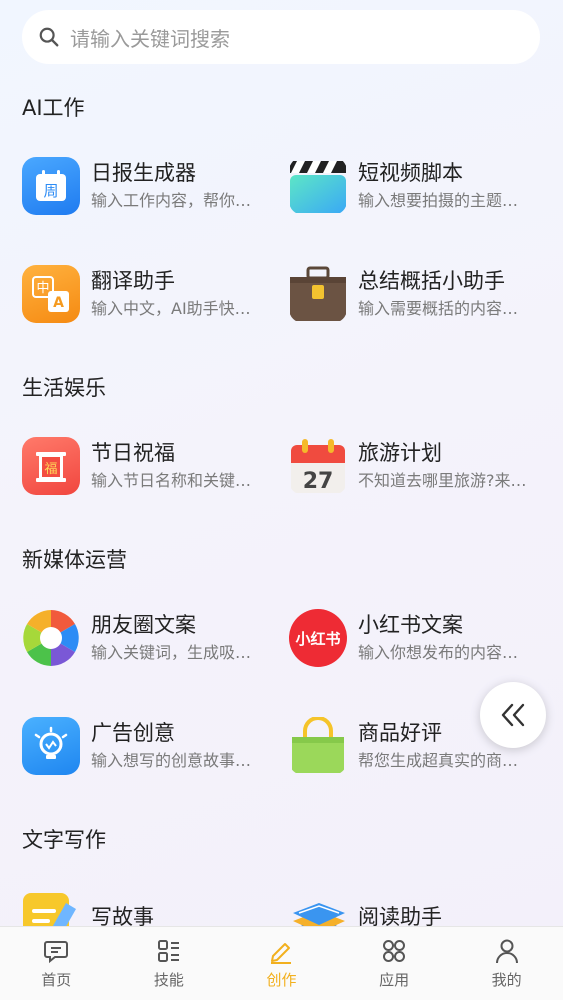 The width and height of the screenshot is (563, 1000). I want to click on tab-create: 创作, so click(281, 963).